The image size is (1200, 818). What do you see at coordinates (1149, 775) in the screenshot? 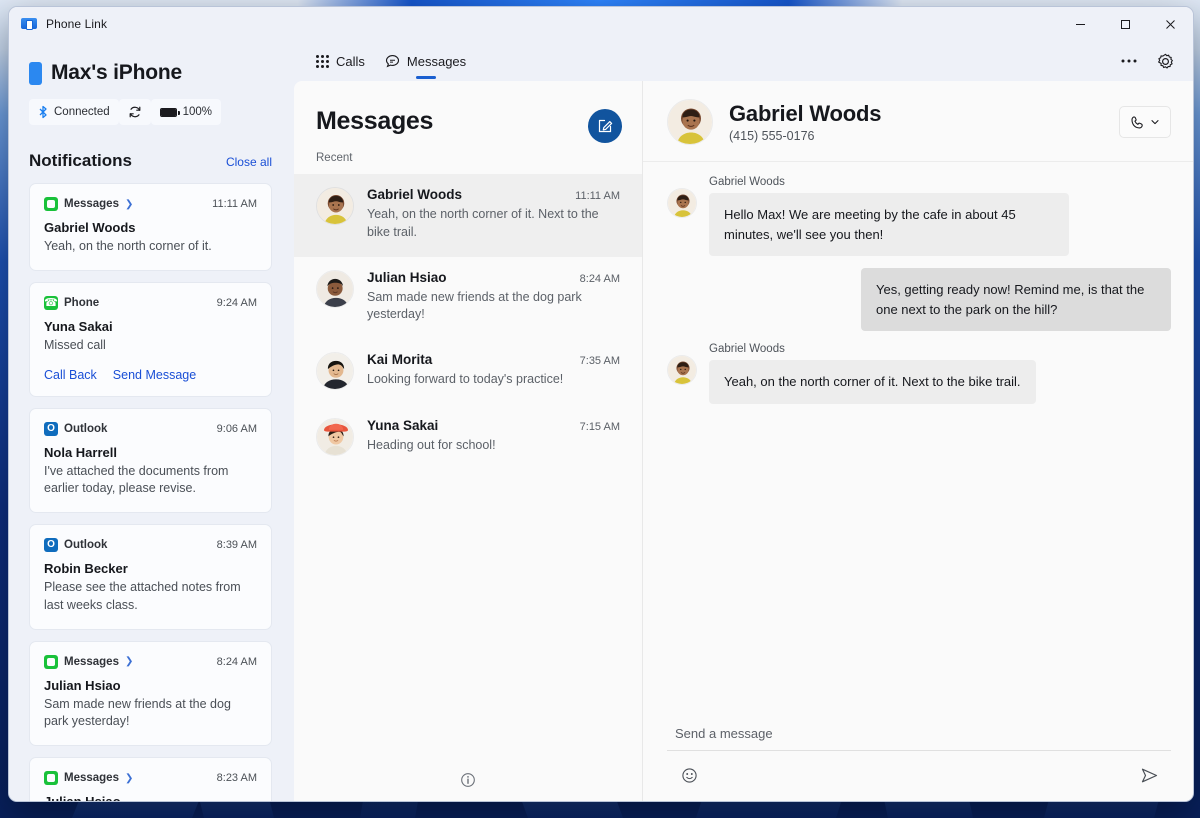
I see `send-icon` at bounding box center [1149, 775].